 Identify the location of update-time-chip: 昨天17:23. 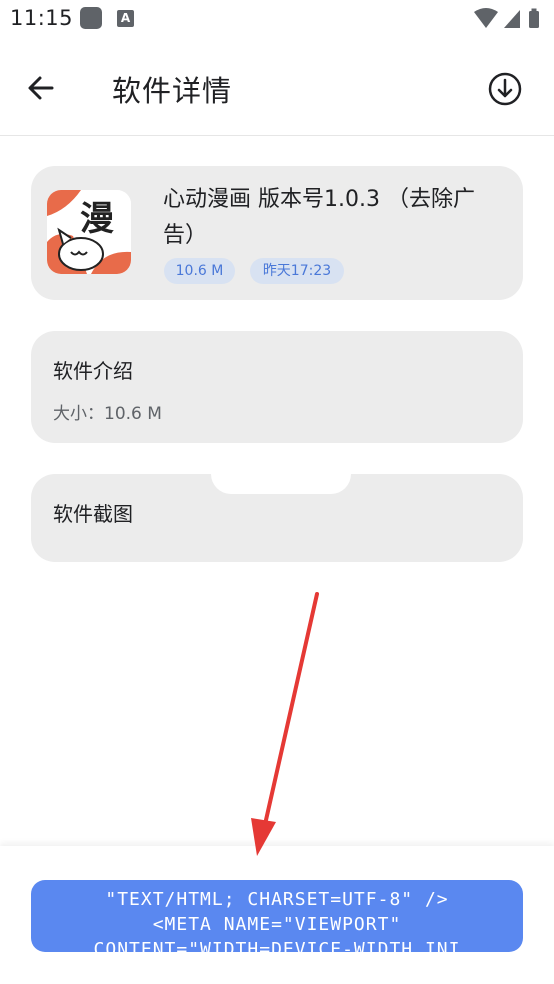
(297, 271).